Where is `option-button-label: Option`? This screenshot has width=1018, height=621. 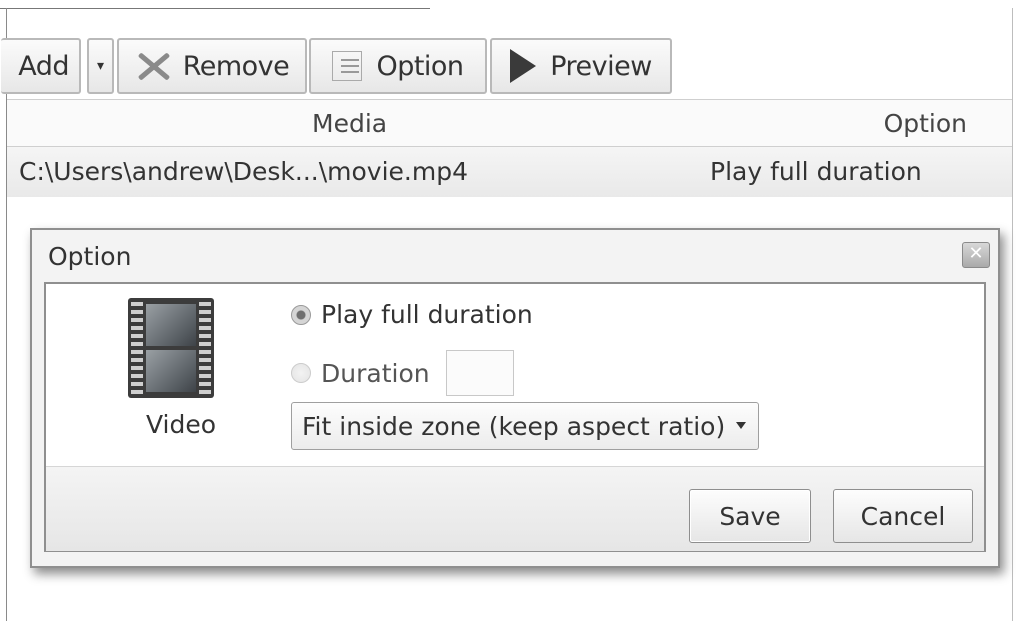
option-button-label: Option is located at coordinates (420, 66).